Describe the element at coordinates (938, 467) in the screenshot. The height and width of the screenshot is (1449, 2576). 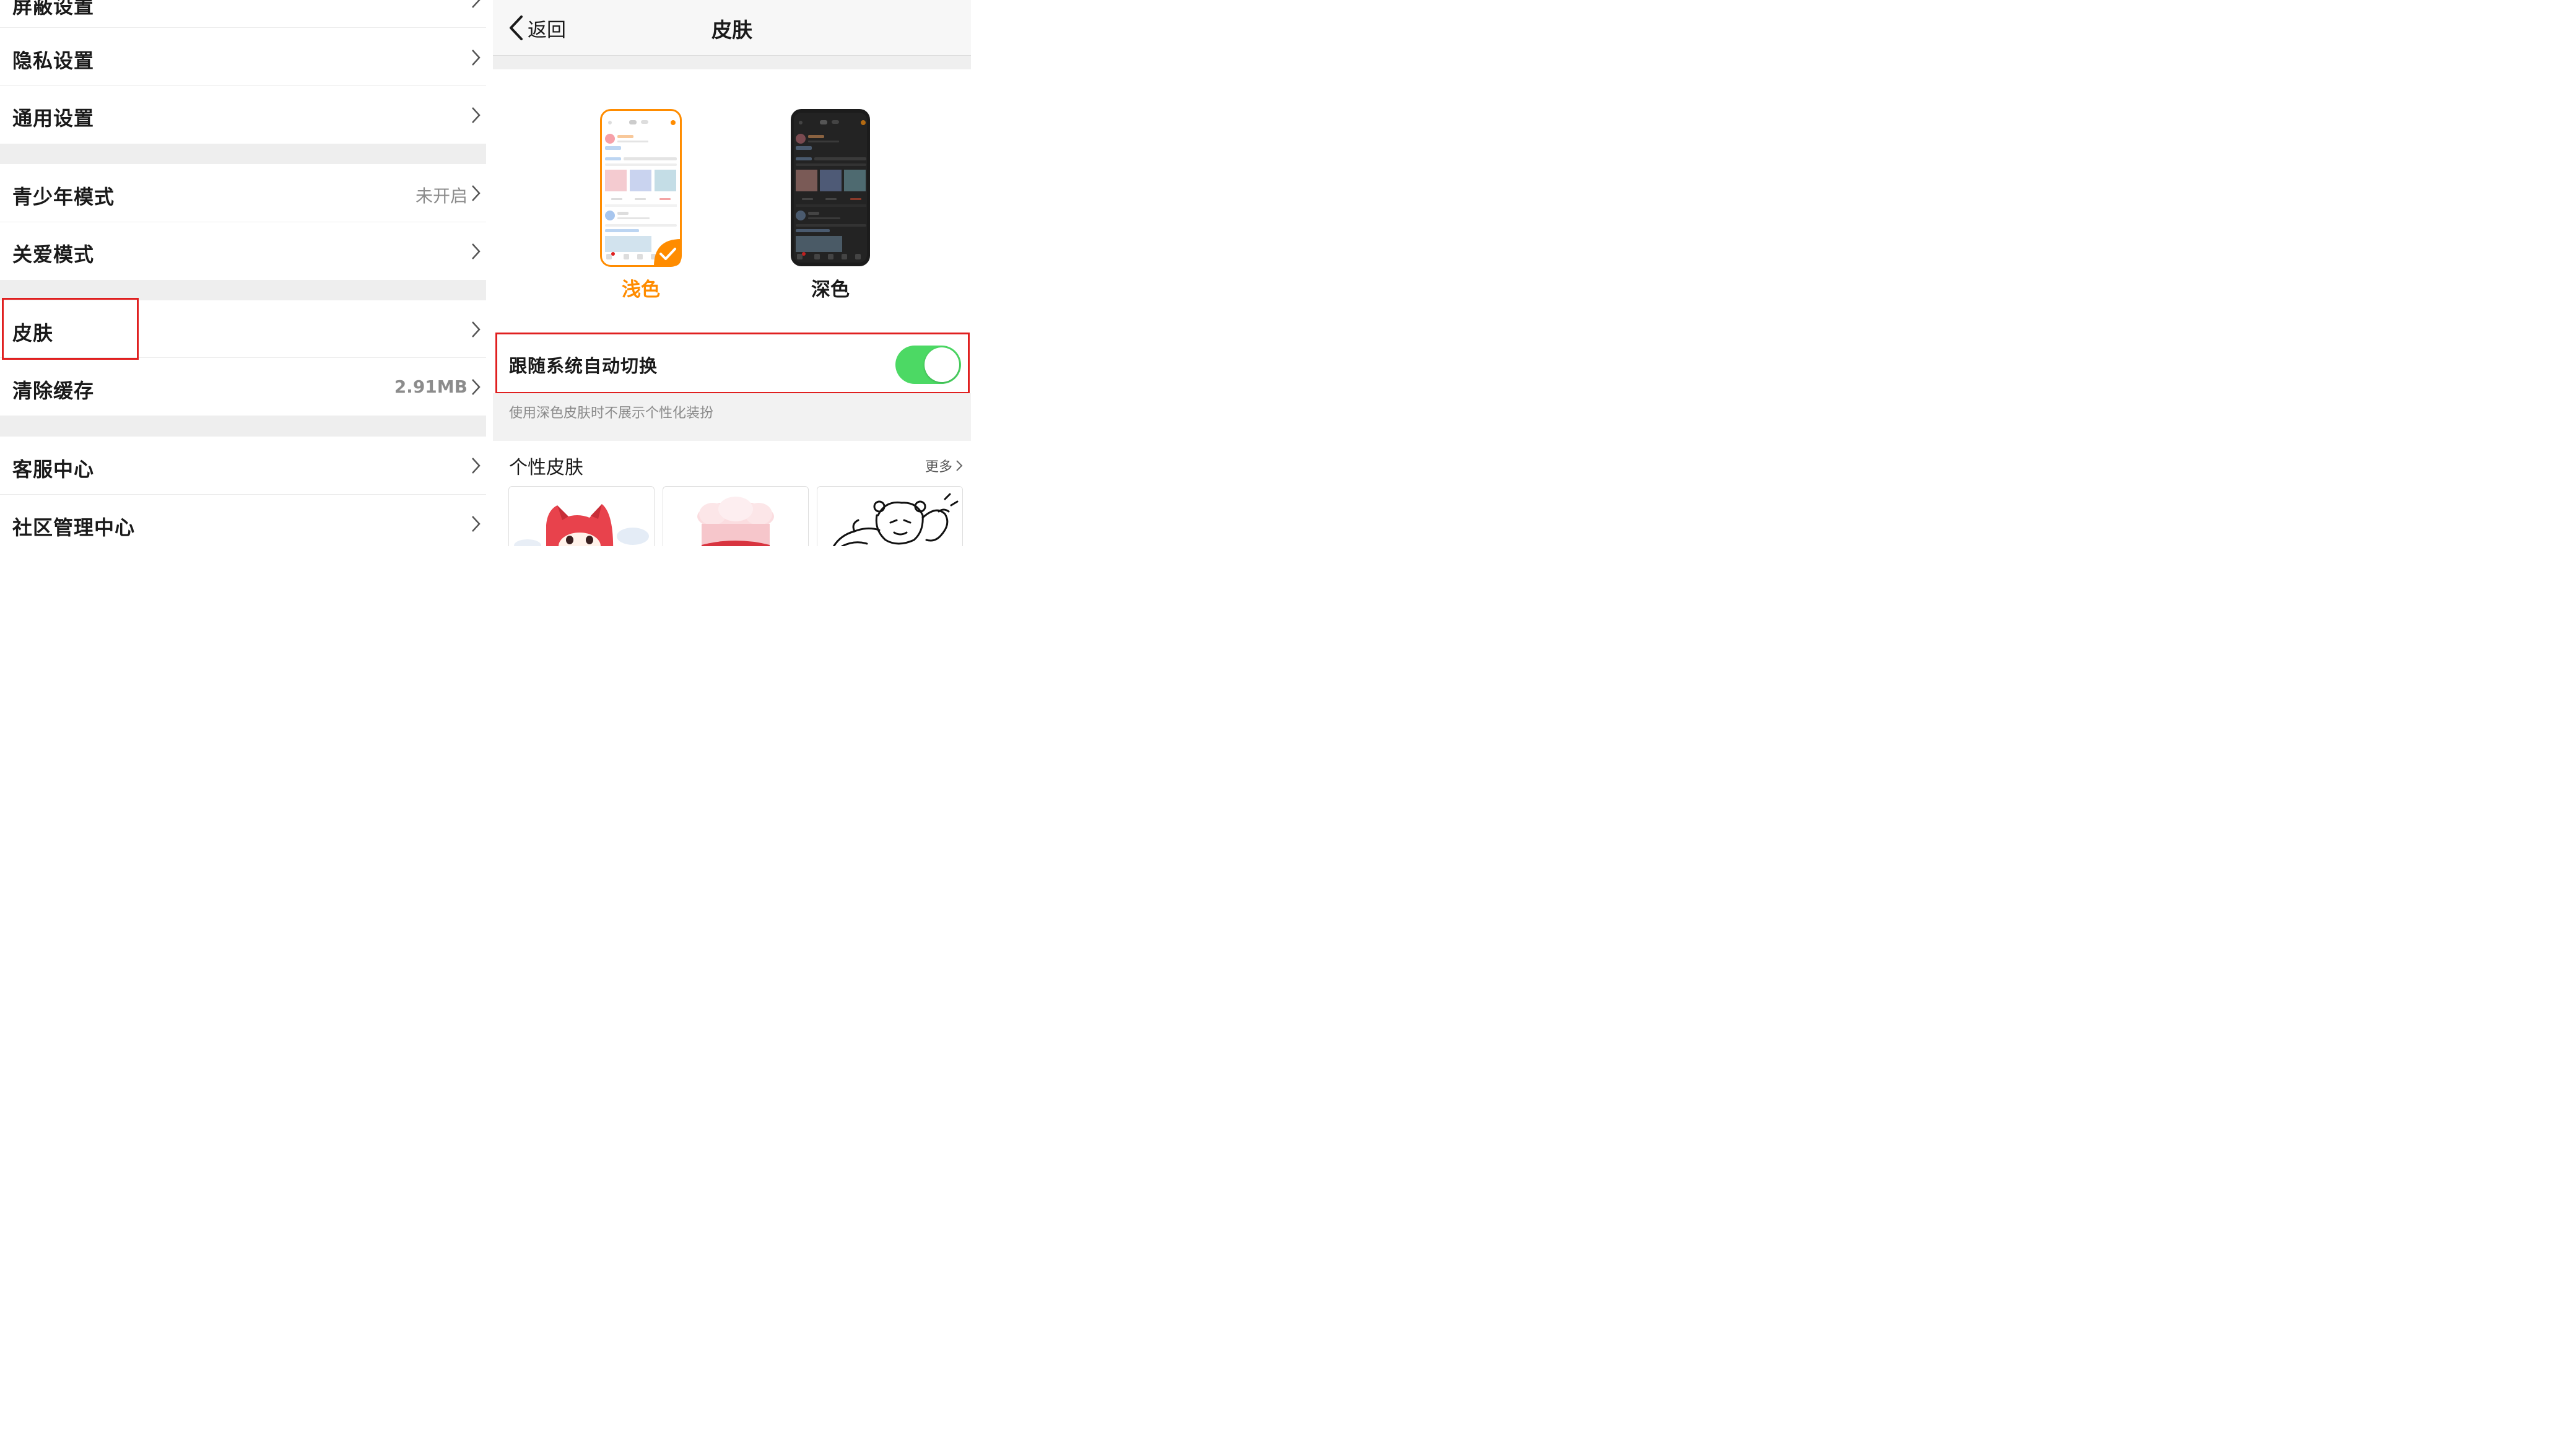
I see `more-label: 更多` at that location.